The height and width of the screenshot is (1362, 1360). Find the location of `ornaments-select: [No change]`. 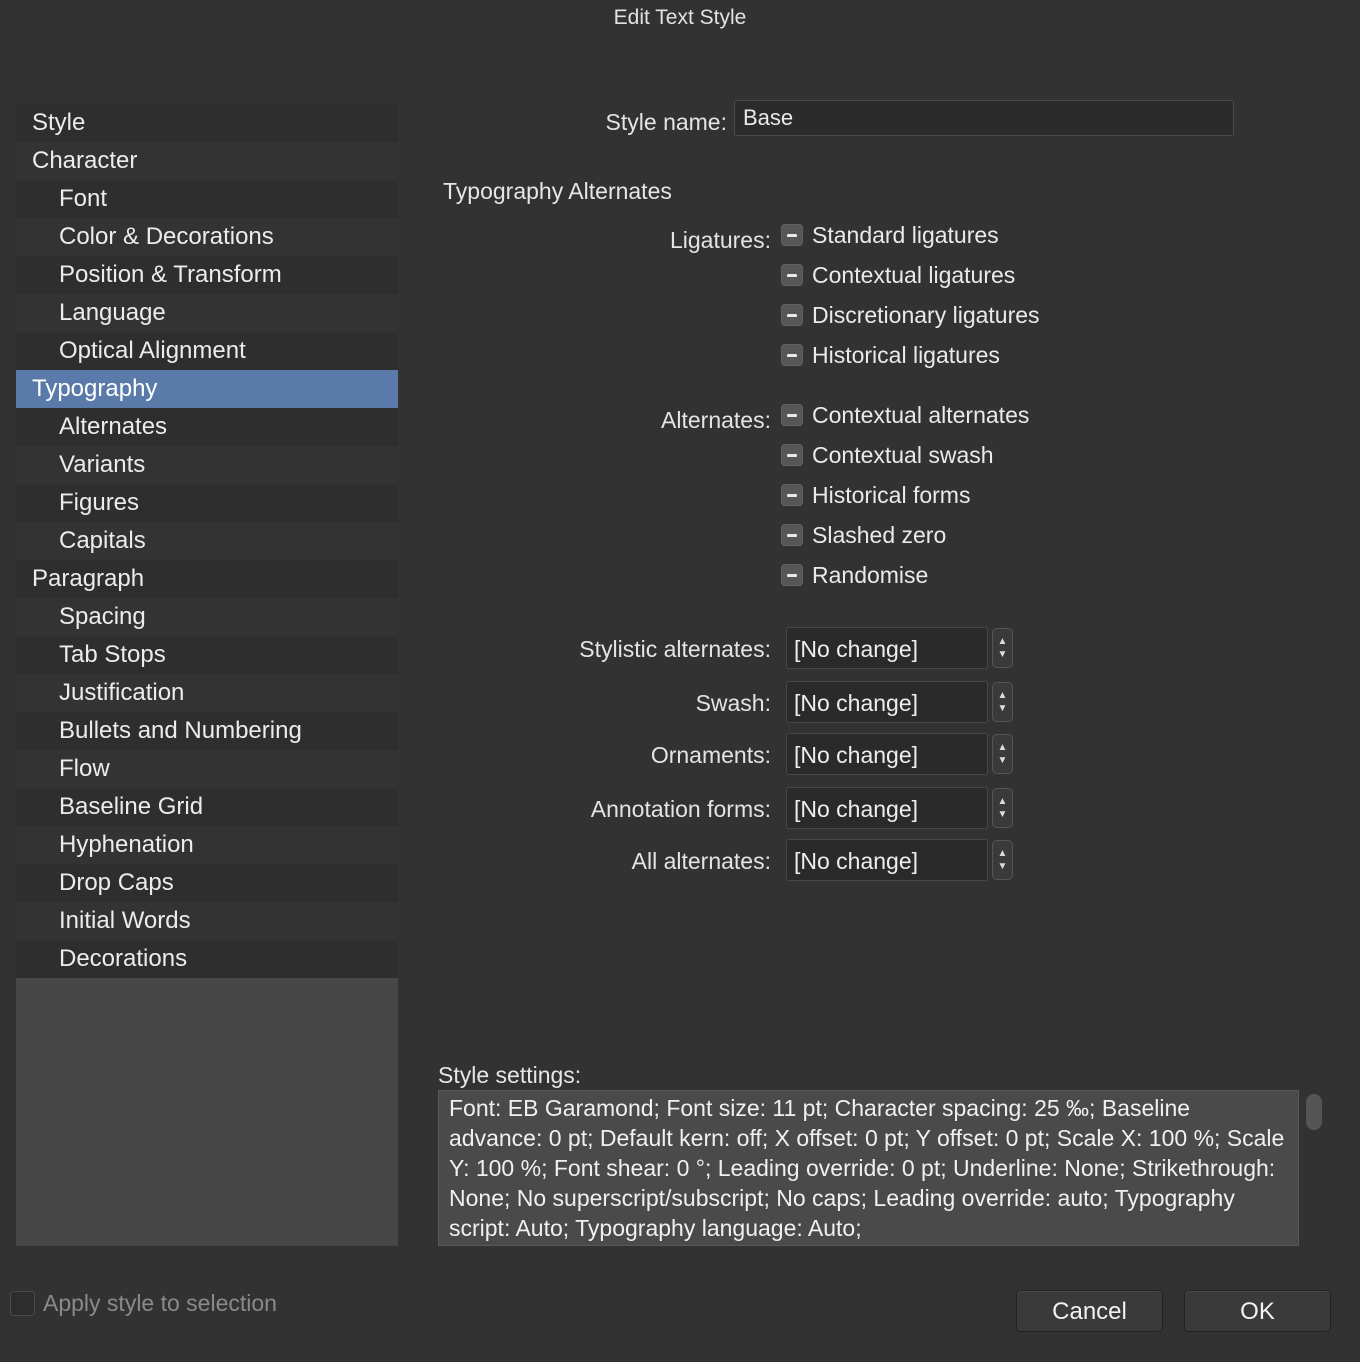

ornaments-select: [No change] is located at coordinates (887, 754).